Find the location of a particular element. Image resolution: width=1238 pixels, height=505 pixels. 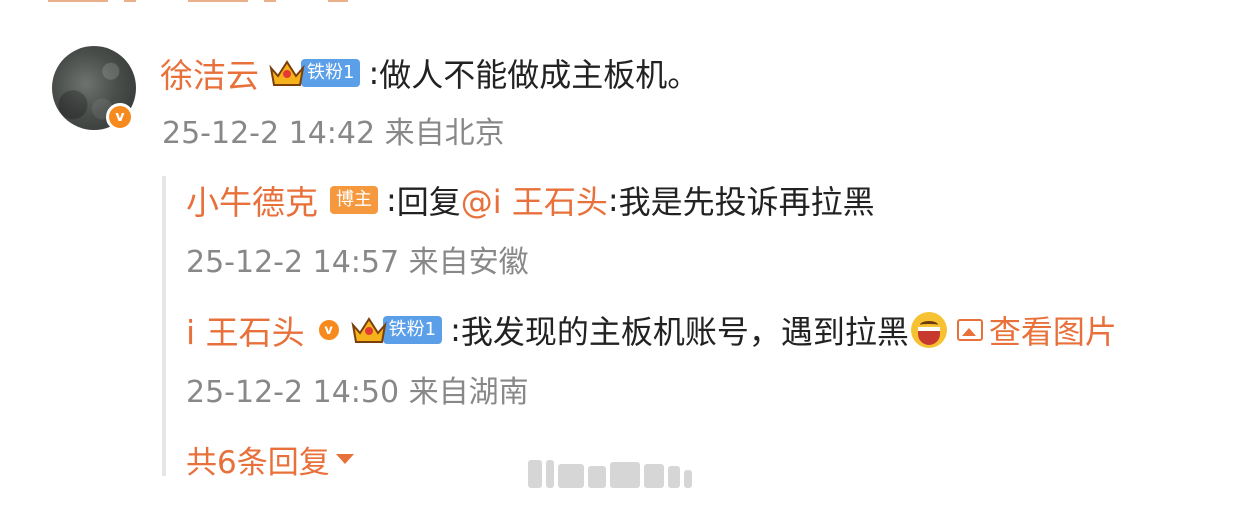

reply-2: i 王石头 v 铁粉1 : 我发现的主板机账号，遇到拉黑 查看图片 is located at coordinates (651, 330).